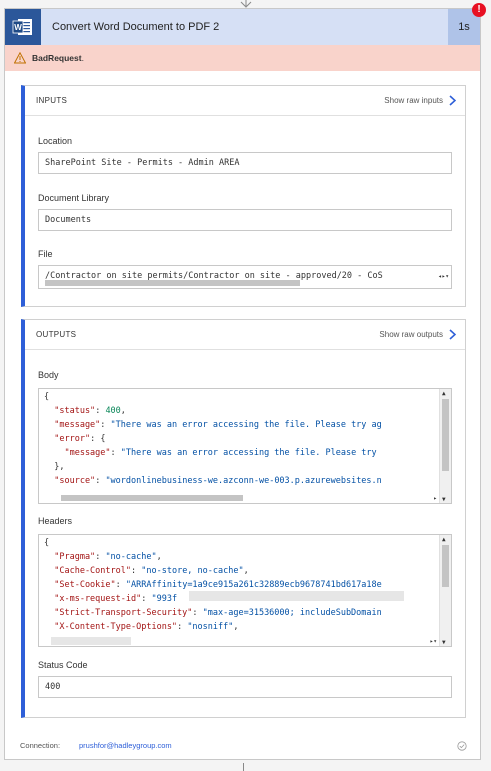 This screenshot has width=491, height=771. I want to click on document-library-label: Document Library, so click(74, 198).